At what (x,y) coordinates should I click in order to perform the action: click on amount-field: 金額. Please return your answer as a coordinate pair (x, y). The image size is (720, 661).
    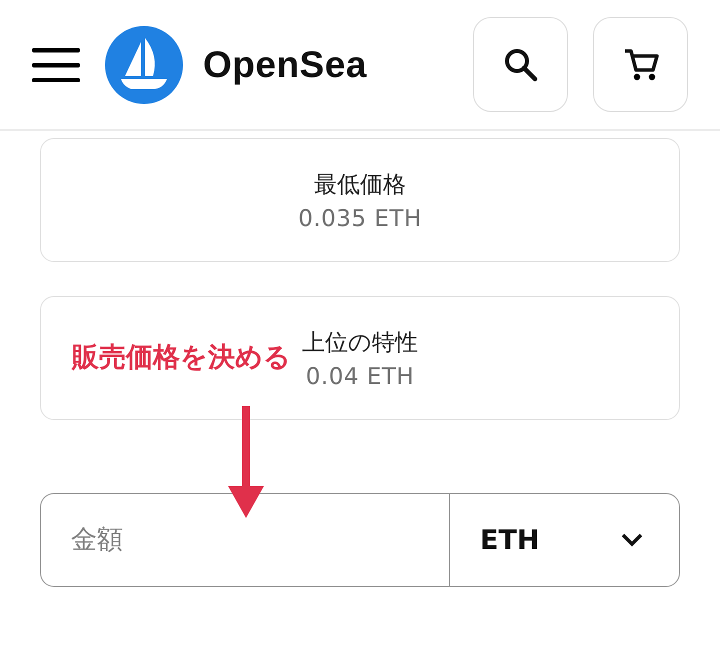
    Looking at the image, I should click on (244, 540).